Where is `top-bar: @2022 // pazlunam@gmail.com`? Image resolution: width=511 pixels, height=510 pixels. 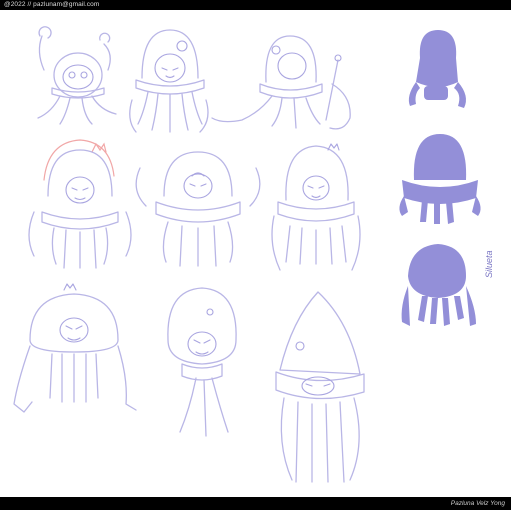 top-bar: @2022 // pazlunam@gmail.com is located at coordinates (255, 5).